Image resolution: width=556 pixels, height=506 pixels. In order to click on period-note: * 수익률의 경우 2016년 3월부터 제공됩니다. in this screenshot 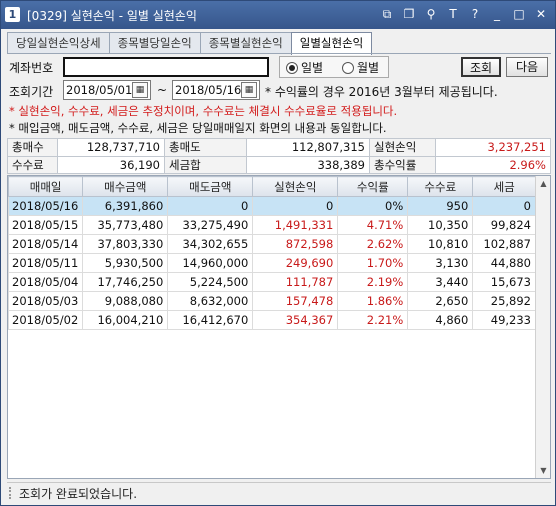, I will do `click(381, 92)`.